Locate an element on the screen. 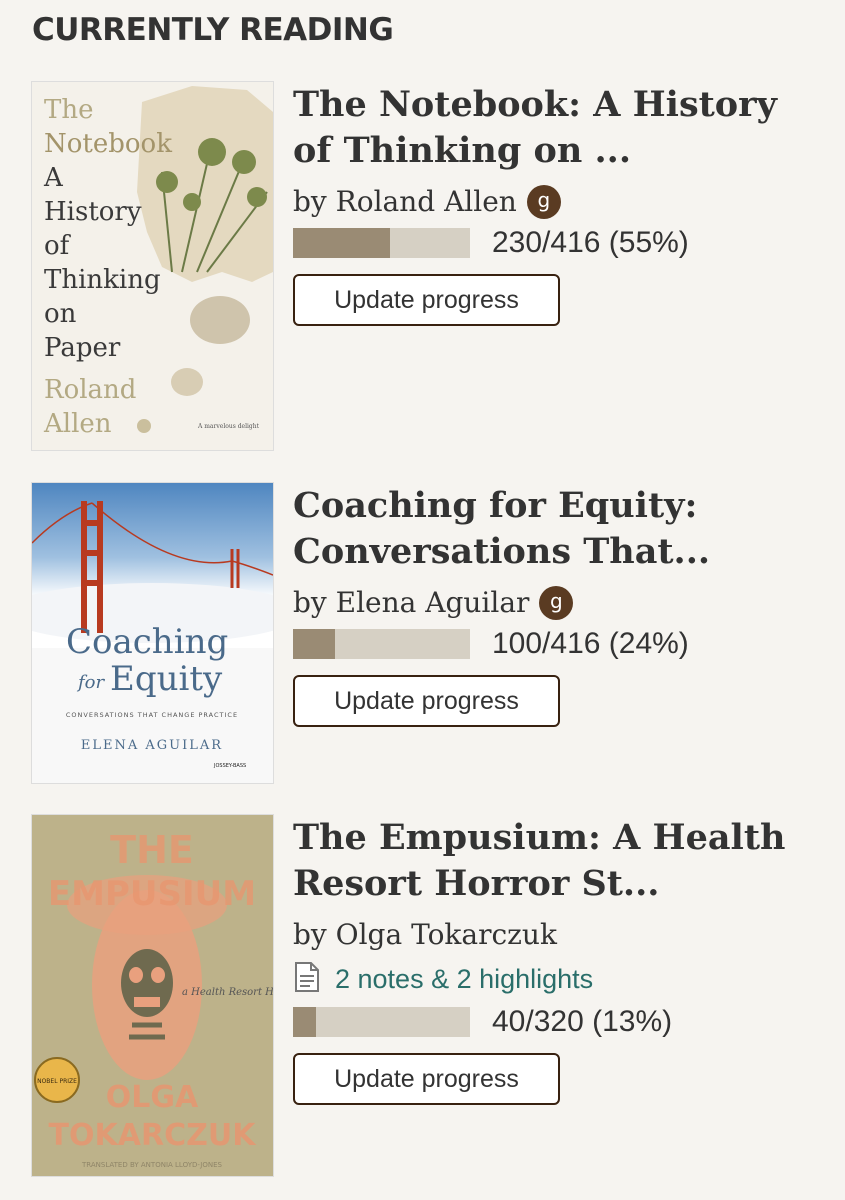 The image size is (845, 1200). cover-title: THE is located at coordinates (152, 850).